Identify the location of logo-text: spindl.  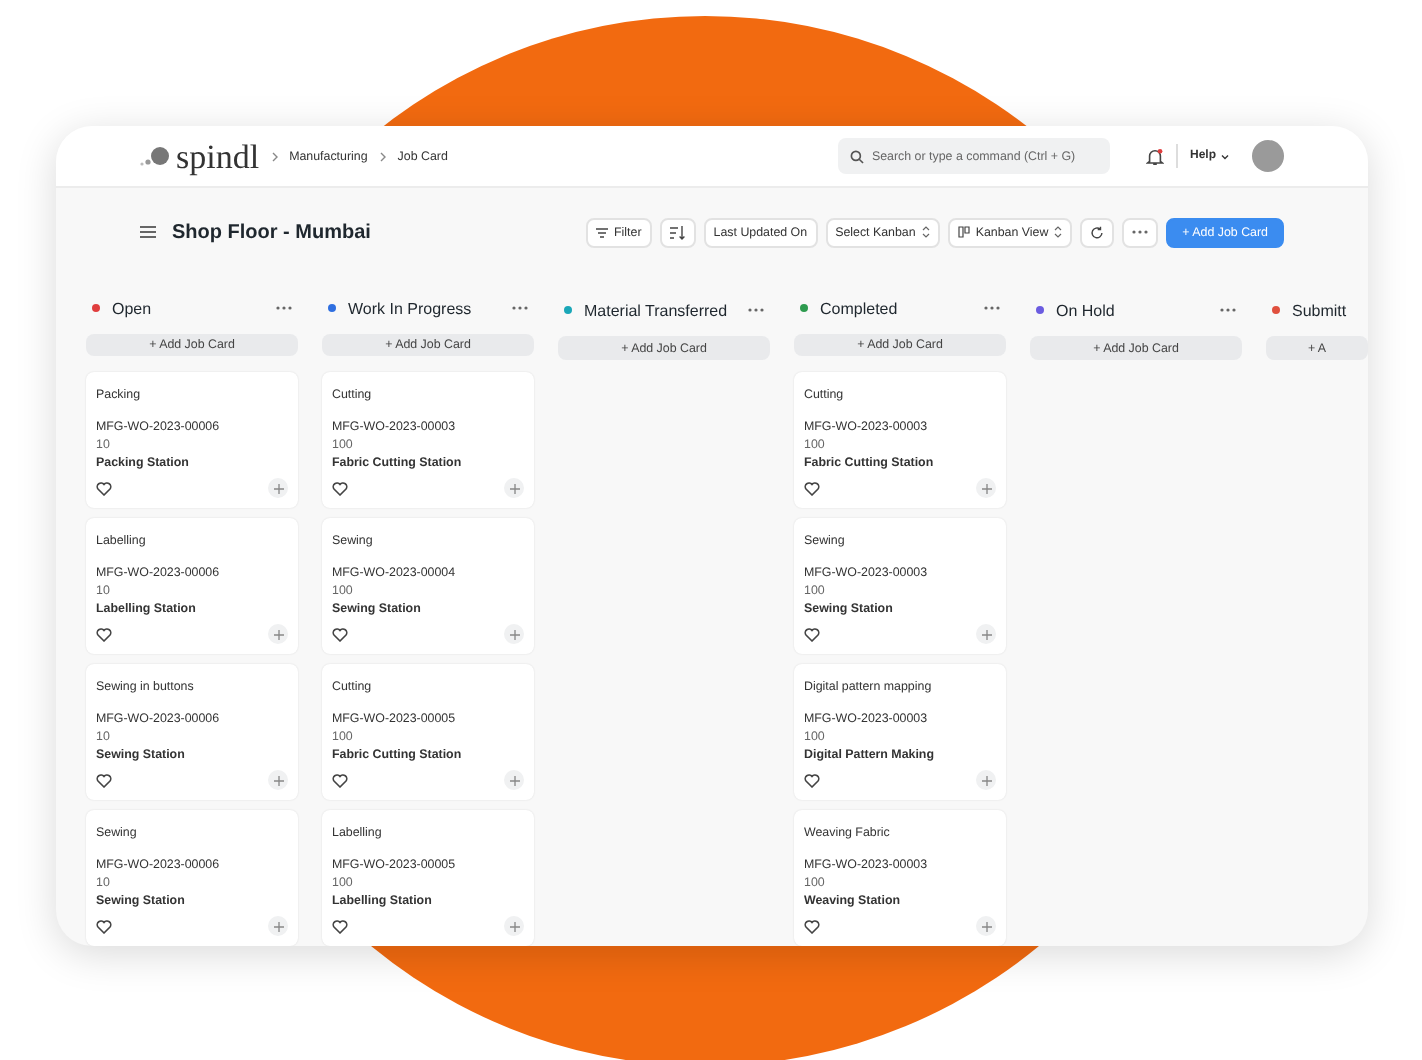
(218, 156).